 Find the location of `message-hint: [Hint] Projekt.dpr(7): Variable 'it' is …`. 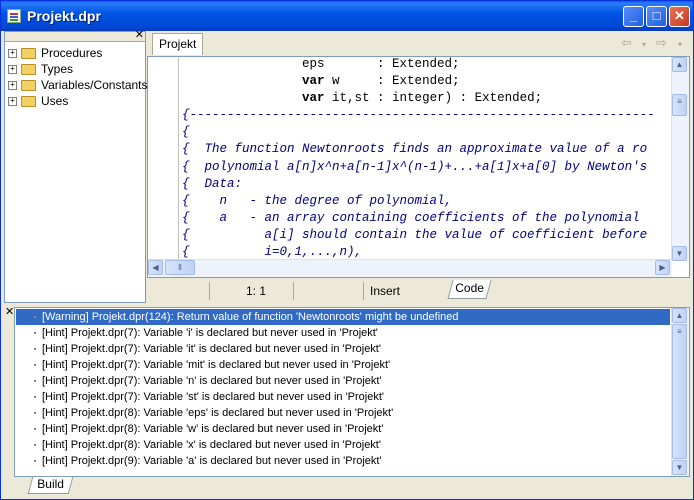

message-hint: [Hint] Projekt.dpr(7): Variable 'it' is … is located at coordinates (343, 349).